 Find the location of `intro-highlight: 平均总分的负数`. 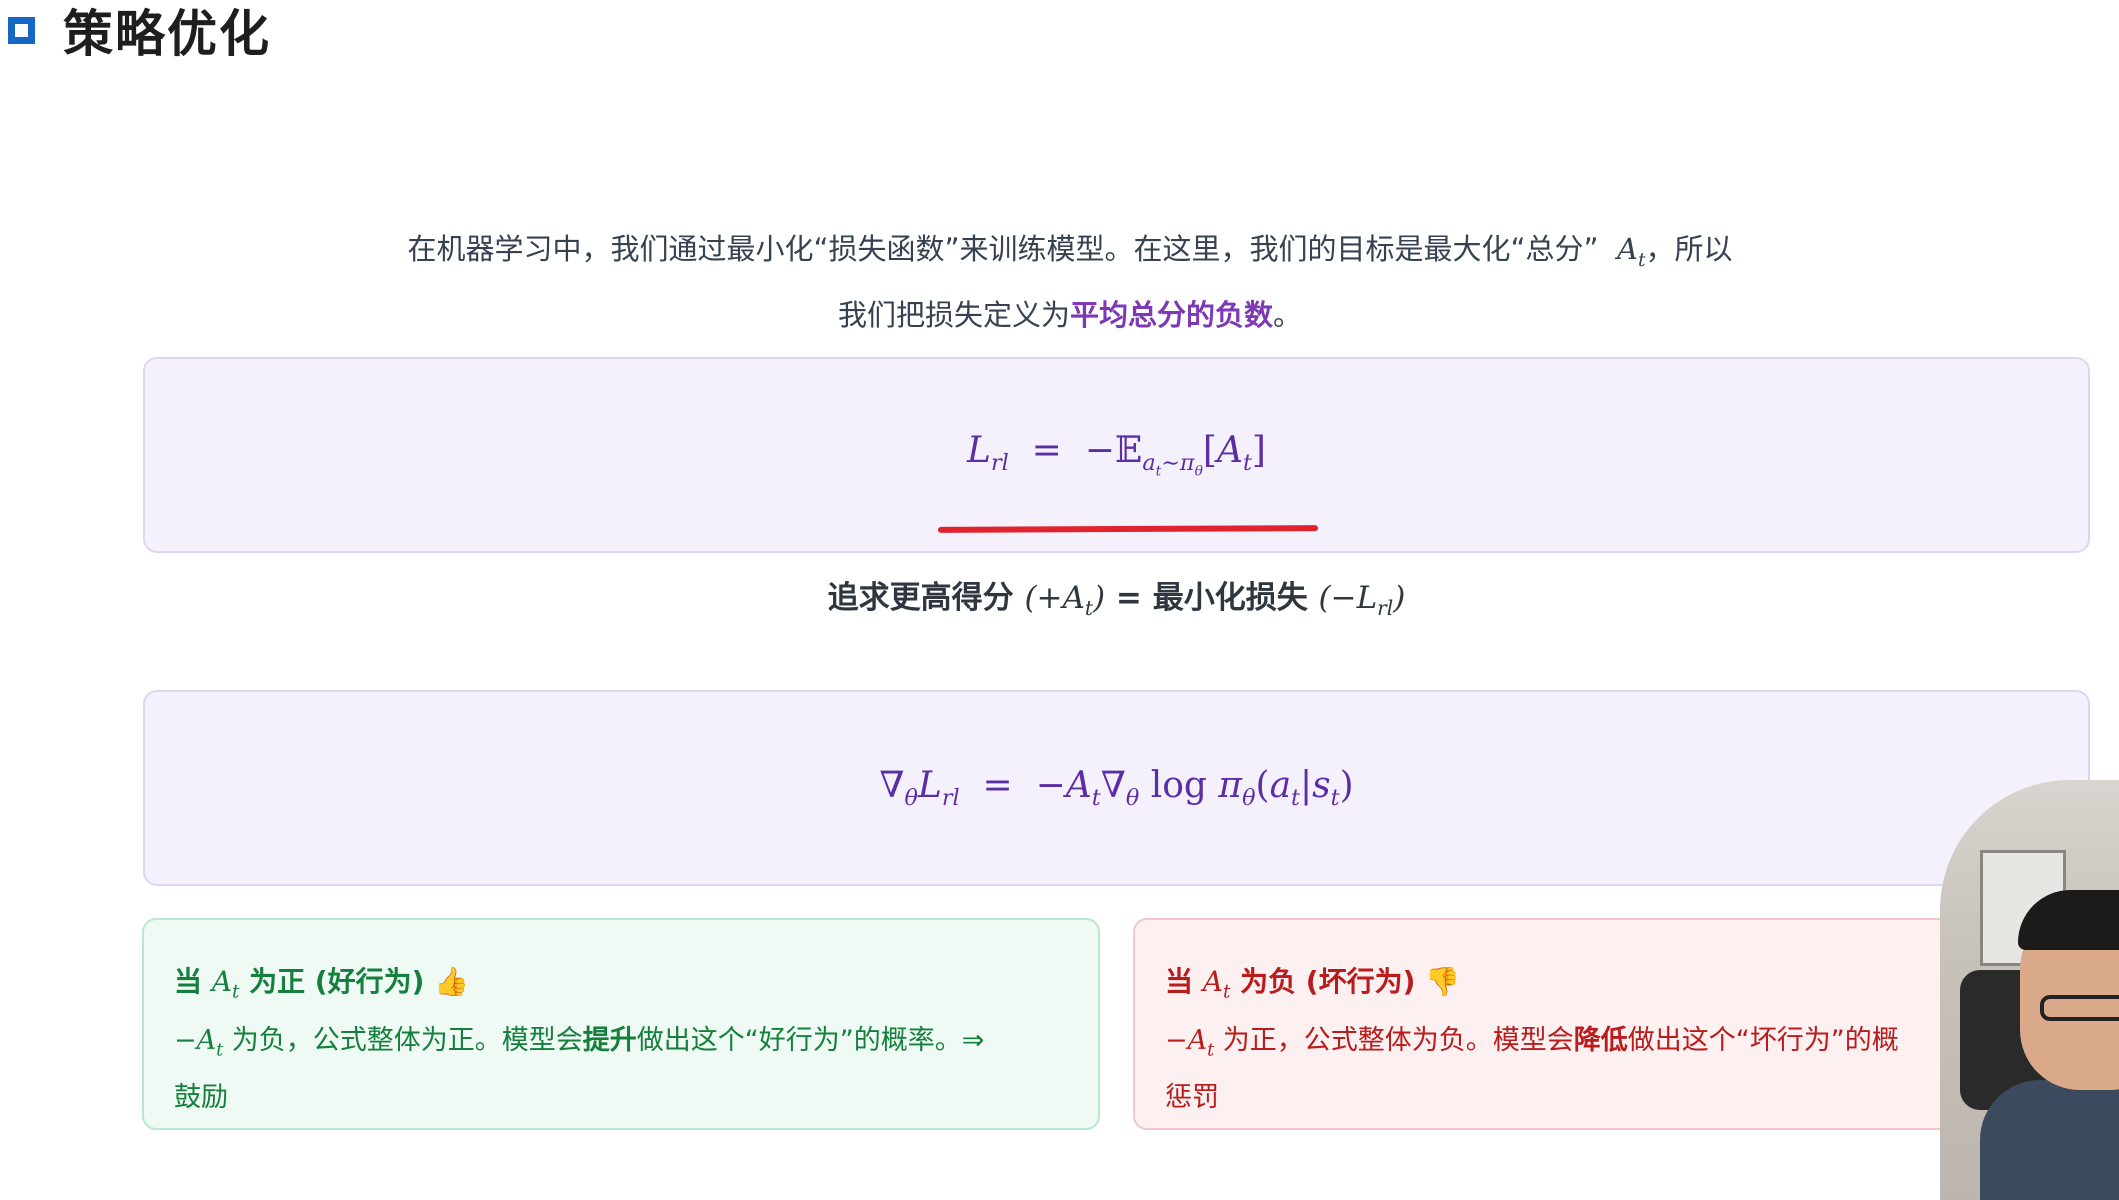

intro-highlight: 平均总分的负数 is located at coordinates (1171, 314).